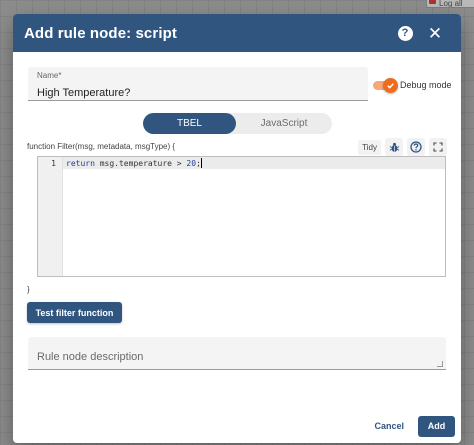 The height and width of the screenshot is (445, 474). Describe the element at coordinates (440, 364) in the screenshot. I see `resize-handle` at that location.